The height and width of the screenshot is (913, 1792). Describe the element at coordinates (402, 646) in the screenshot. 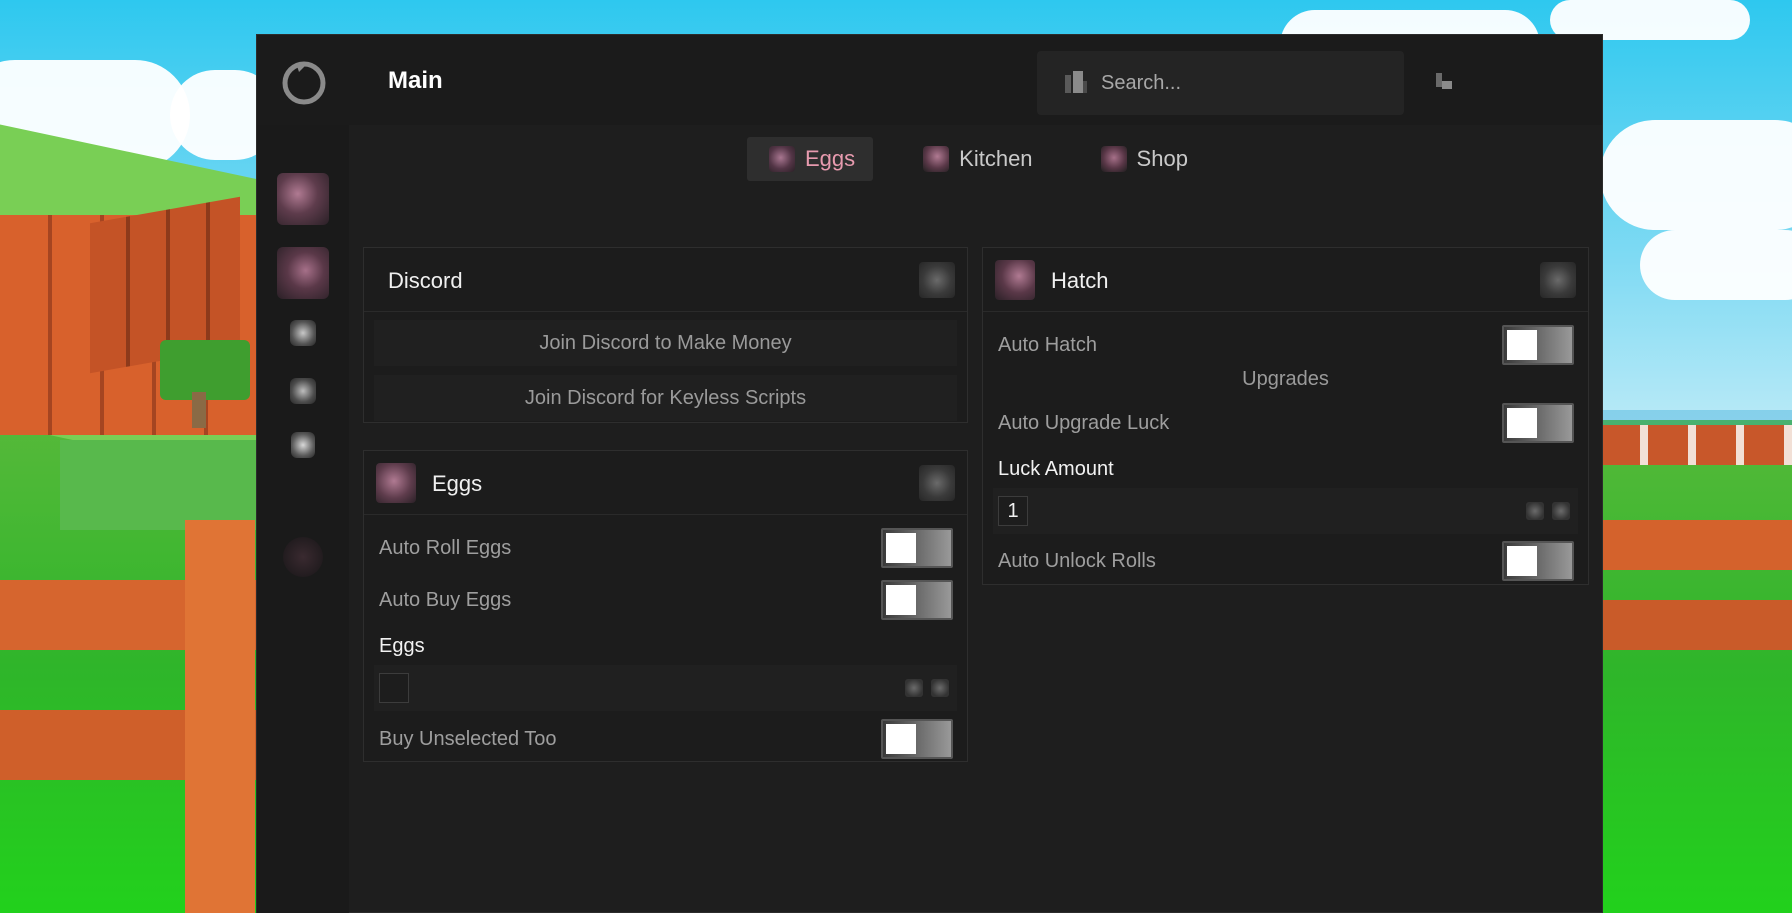

I see `eggs-dropdown-label: Eggs` at that location.